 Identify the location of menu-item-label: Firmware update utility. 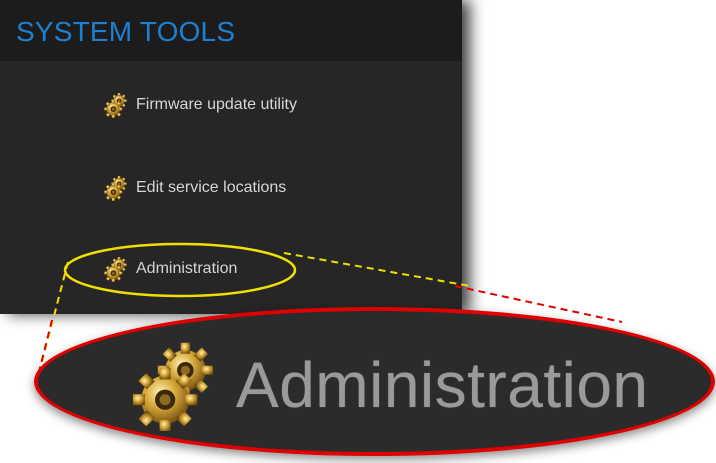
(216, 104).